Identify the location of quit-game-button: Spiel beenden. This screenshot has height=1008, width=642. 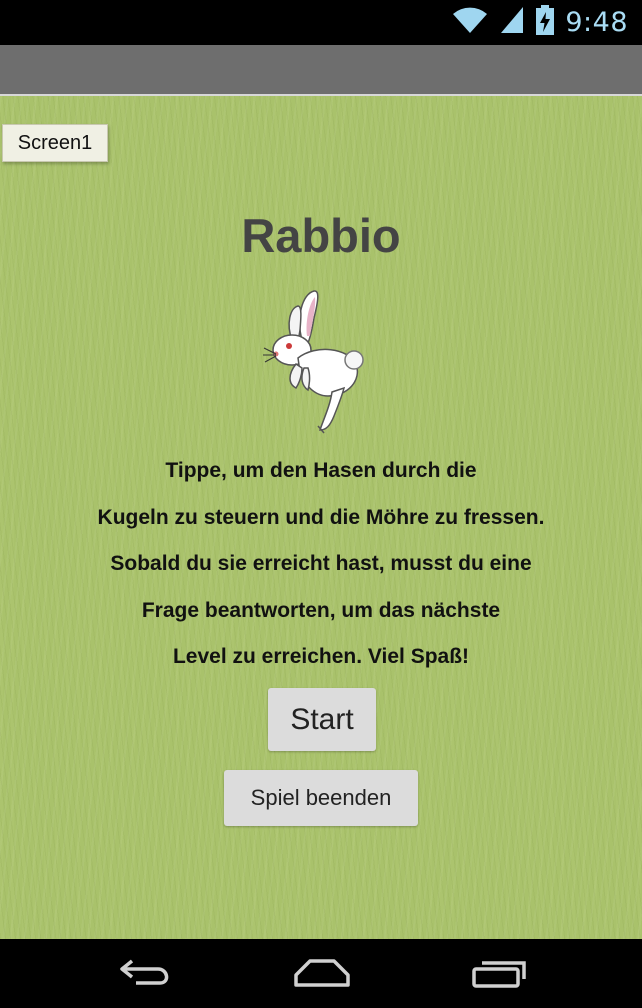
(321, 798).